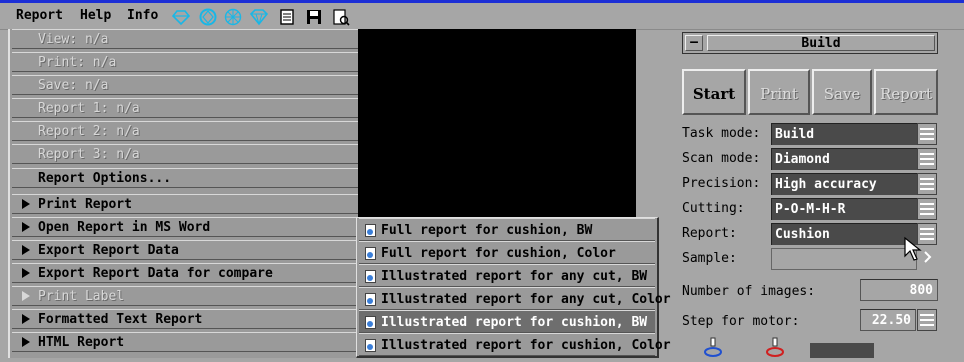 The width and height of the screenshot is (964, 362). What do you see at coordinates (124, 227) in the screenshot?
I see `menu-item-label: Open Report in MS Word` at bounding box center [124, 227].